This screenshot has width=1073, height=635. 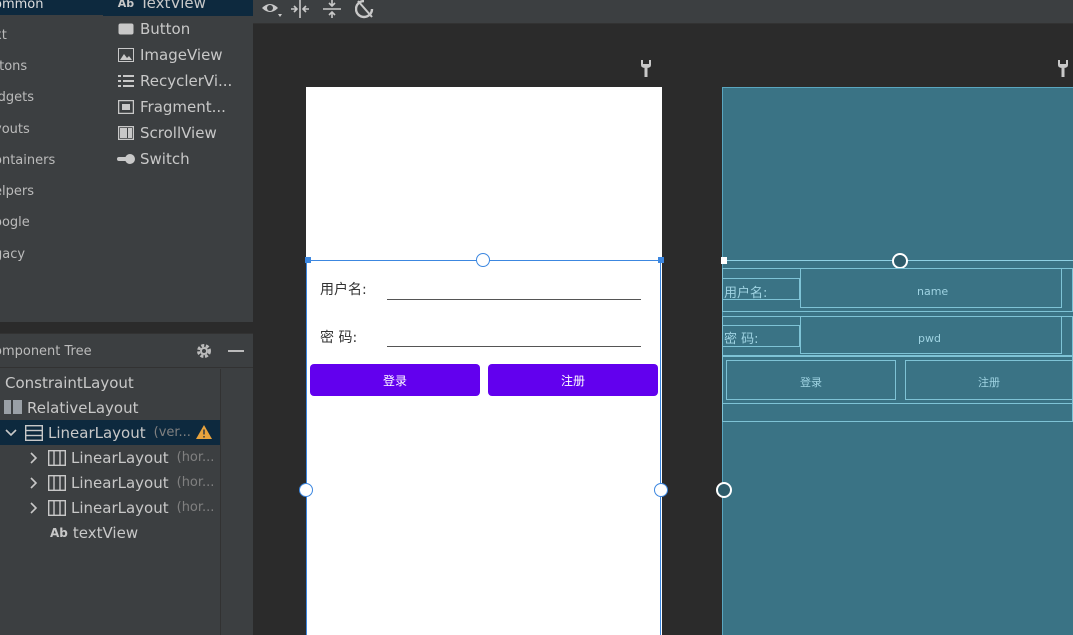 What do you see at coordinates (933, 291) in the screenshot?
I see `blueprint-name-hint: name` at bounding box center [933, 291].